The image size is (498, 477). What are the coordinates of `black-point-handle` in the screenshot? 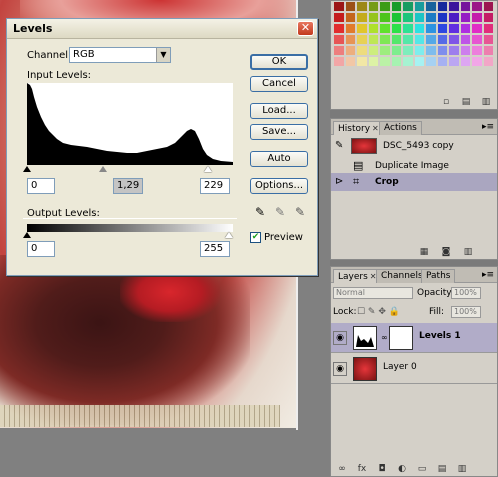 It's located at (27, 169).